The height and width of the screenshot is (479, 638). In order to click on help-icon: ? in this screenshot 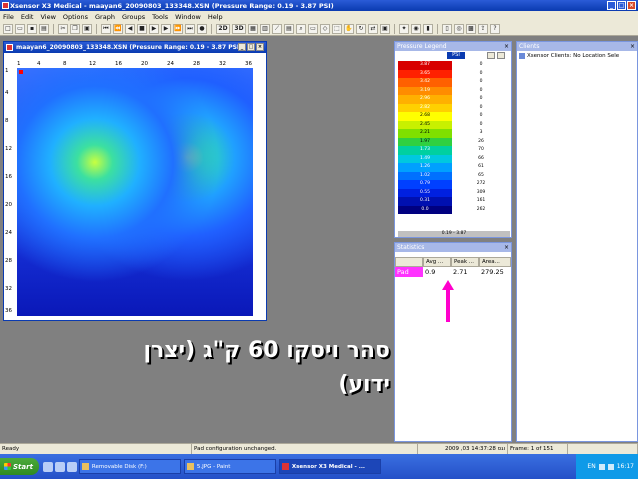, I will do `click(495, 28)`.